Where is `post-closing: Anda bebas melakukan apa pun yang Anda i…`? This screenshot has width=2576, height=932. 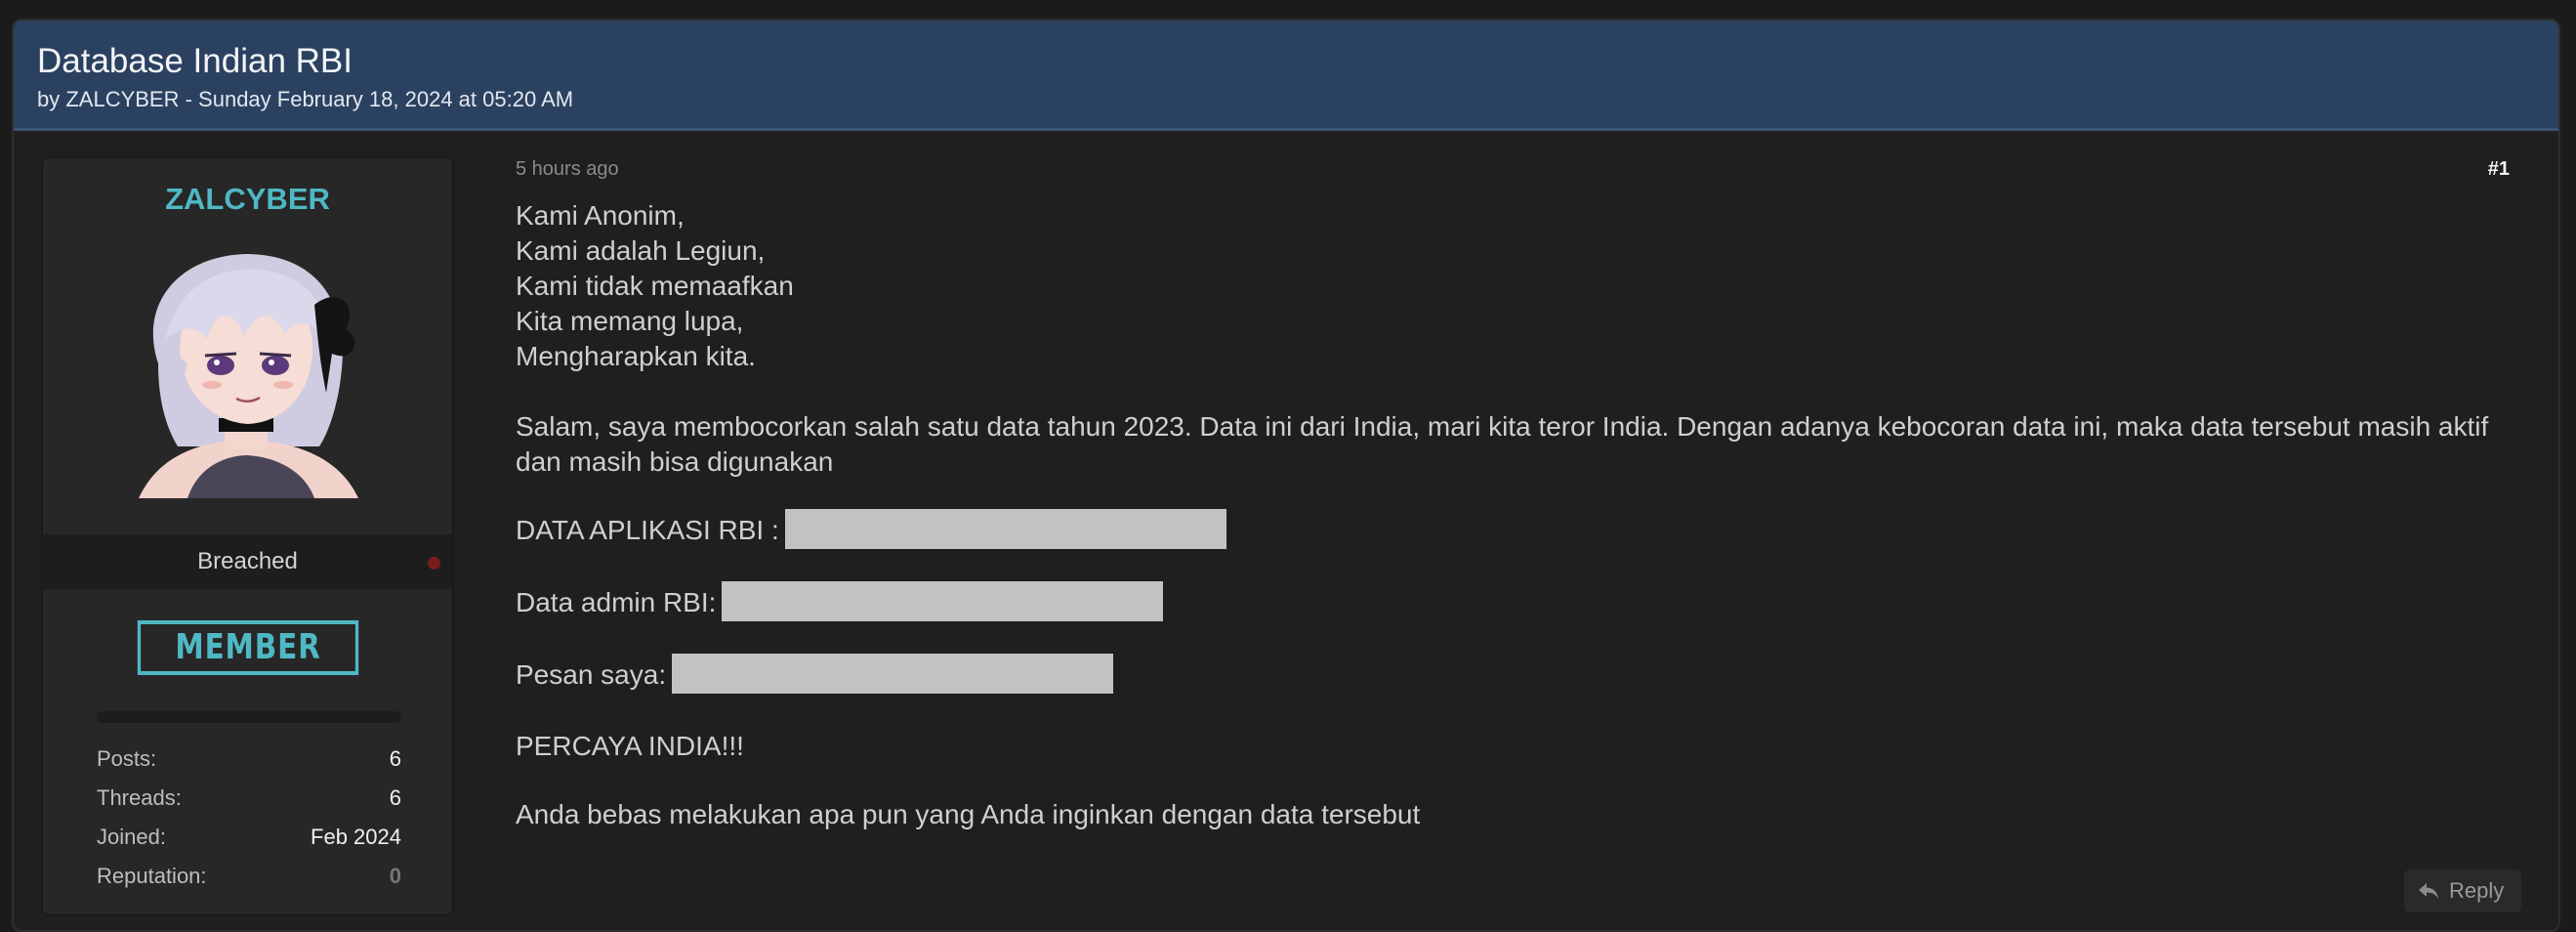
post-closing: Anda bebas melakukan apa pun yang Anda i… is located at coordinates (968, 814).